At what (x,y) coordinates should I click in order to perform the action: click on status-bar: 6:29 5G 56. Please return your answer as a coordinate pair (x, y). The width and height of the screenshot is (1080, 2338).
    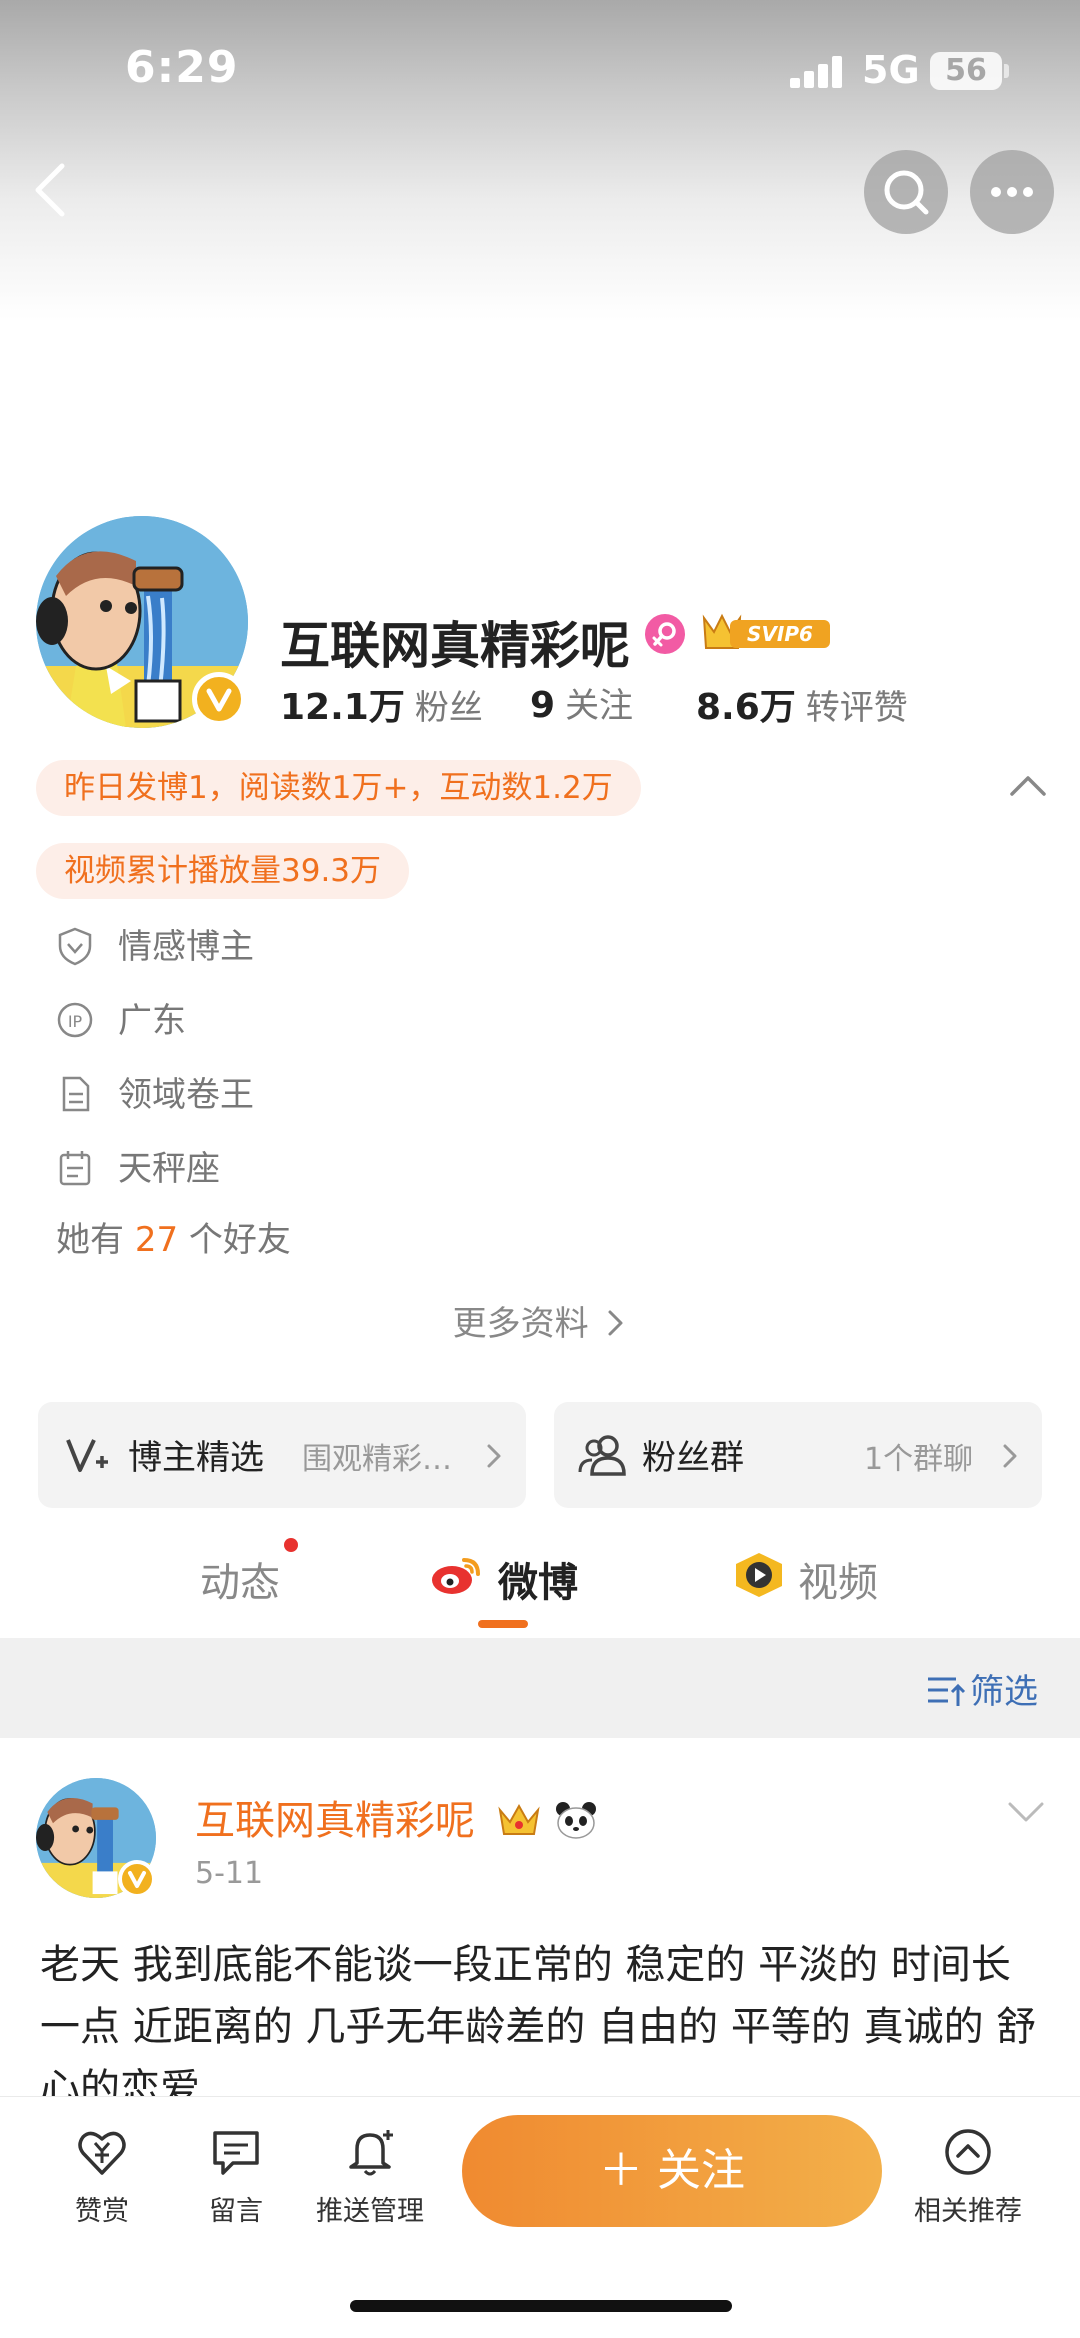
    Looking at the image, I should click on (540, 70).